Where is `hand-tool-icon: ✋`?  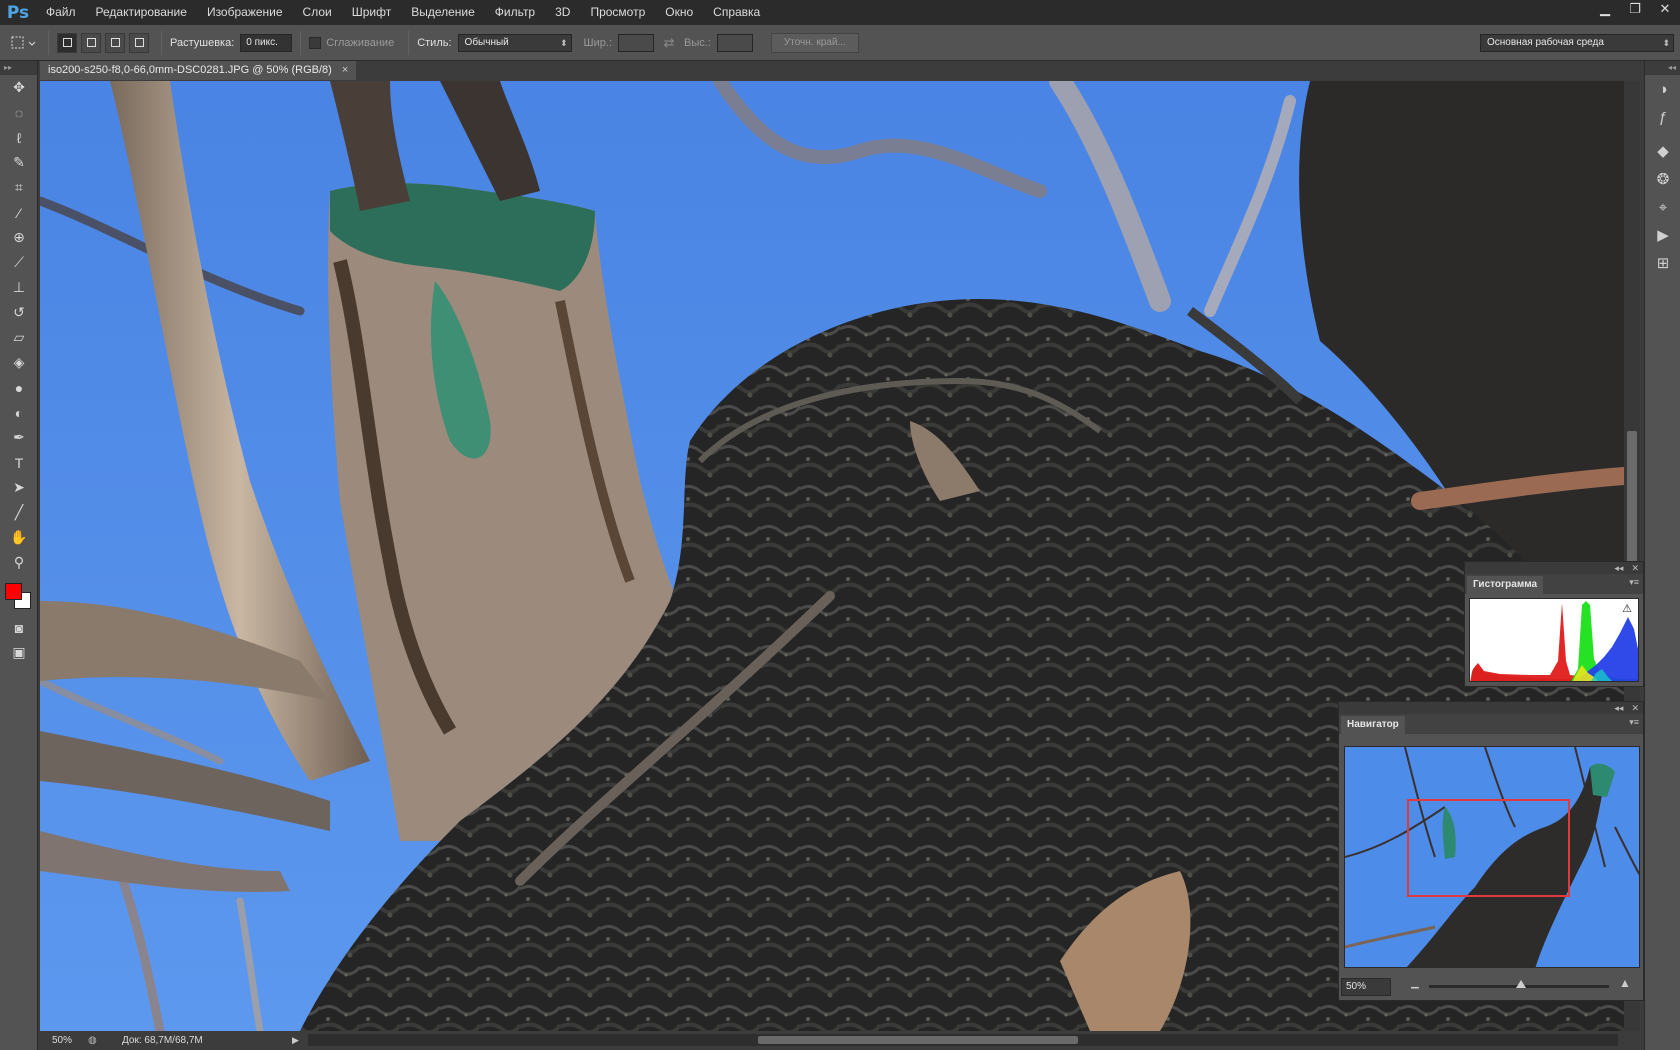
hand-tool-icon: ✋ is located at coordinates (19, 537).